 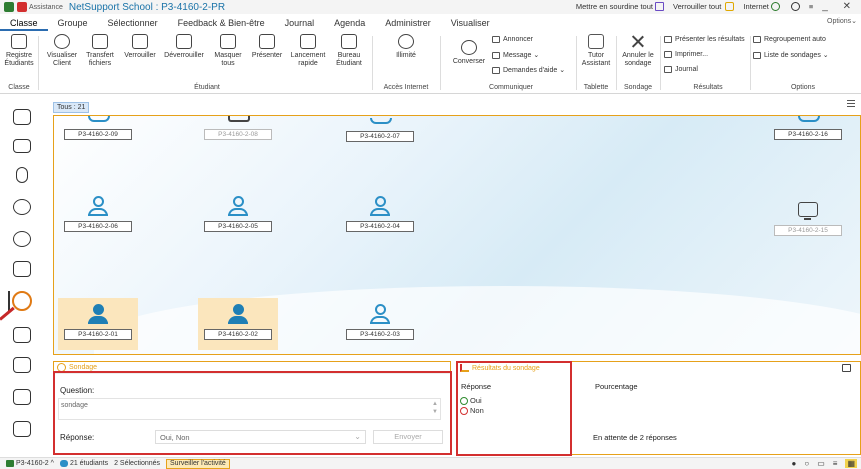 What do you see at coordinates (381, 121) in the screenshot?
I see `student-icon` at bounding box center [381, 121].